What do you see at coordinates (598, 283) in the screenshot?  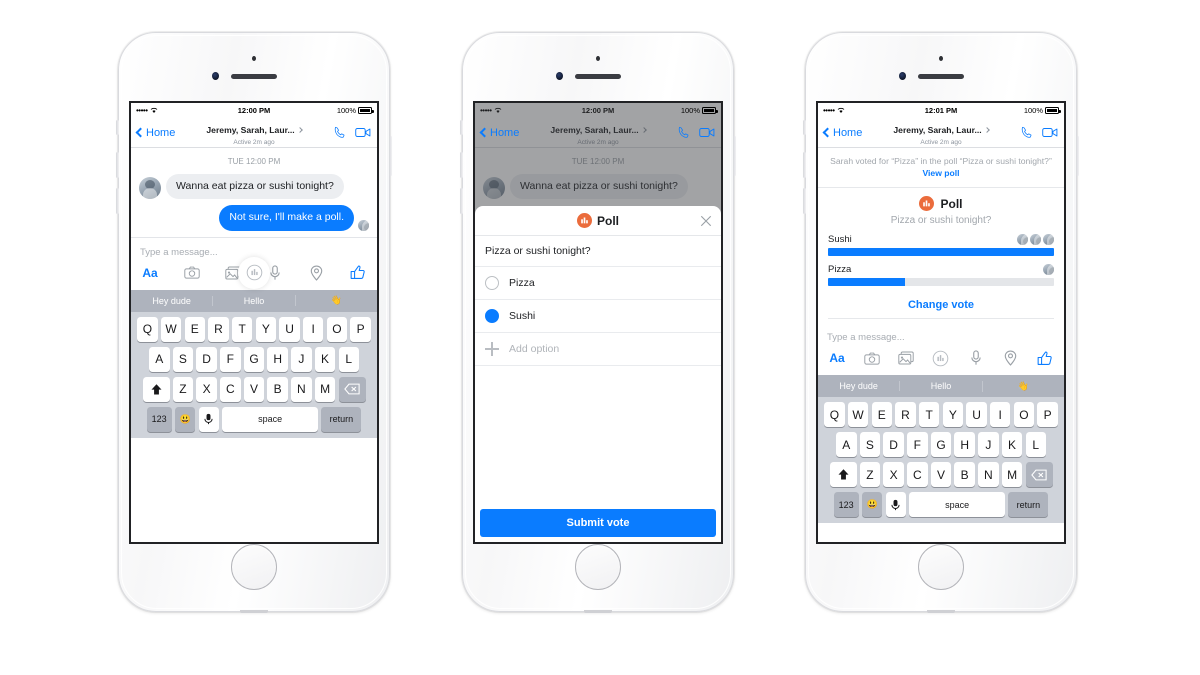 I see `poll-option-pizza: Pizza` at bounding box center [598, 283].